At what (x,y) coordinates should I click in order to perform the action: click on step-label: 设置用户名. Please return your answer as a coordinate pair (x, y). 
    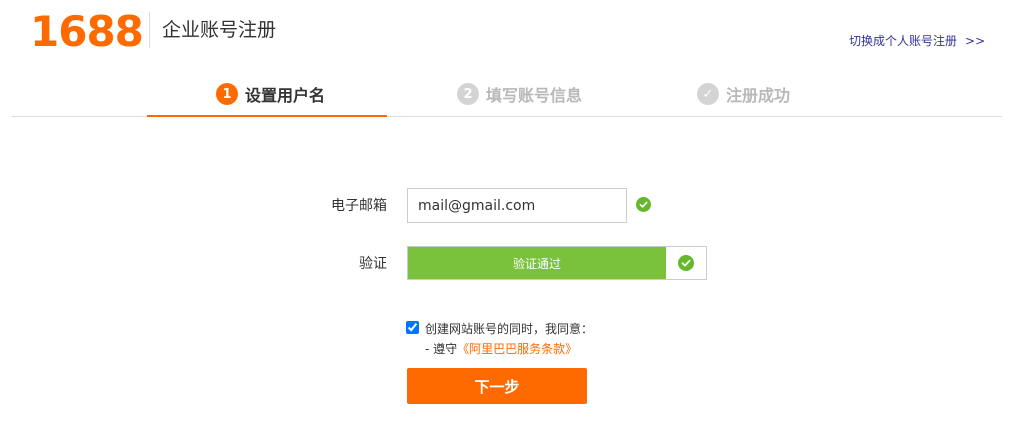
    Looking at the image, I should click on (285, 95).